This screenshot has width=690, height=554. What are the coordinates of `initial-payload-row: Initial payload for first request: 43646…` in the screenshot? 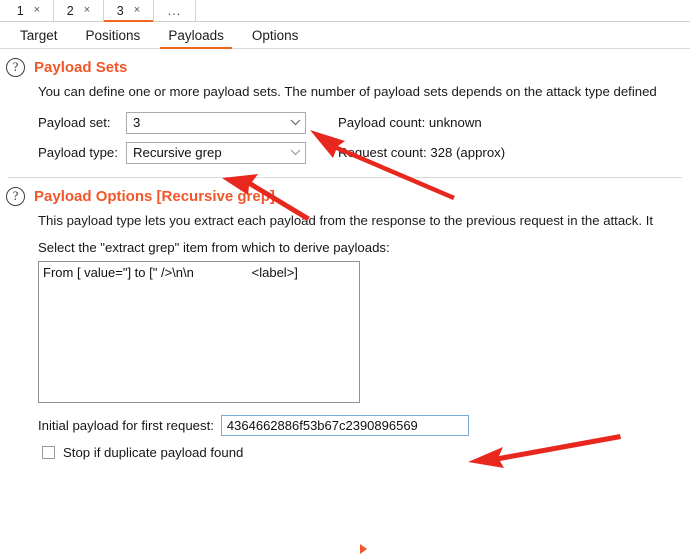 It's located at (364, 425).